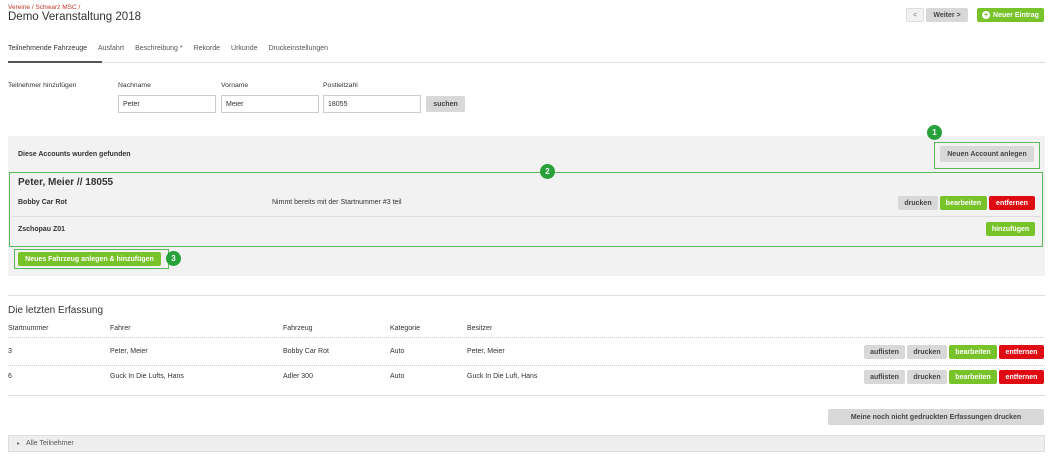 The width and height of the screenshot is (1053, 464). I want to click on new-vehicle-button: Neues Fahrzeug anlegen & hinzufügen, so click(89, 259).